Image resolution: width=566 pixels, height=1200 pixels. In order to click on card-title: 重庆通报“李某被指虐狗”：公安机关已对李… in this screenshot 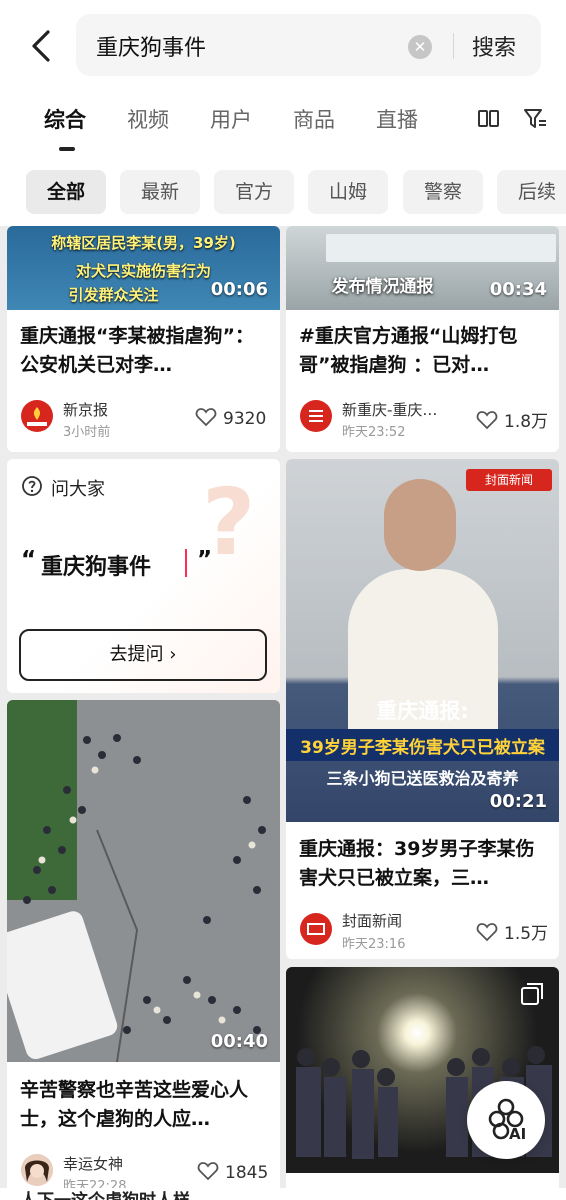, I will do `click(137, 350)`.